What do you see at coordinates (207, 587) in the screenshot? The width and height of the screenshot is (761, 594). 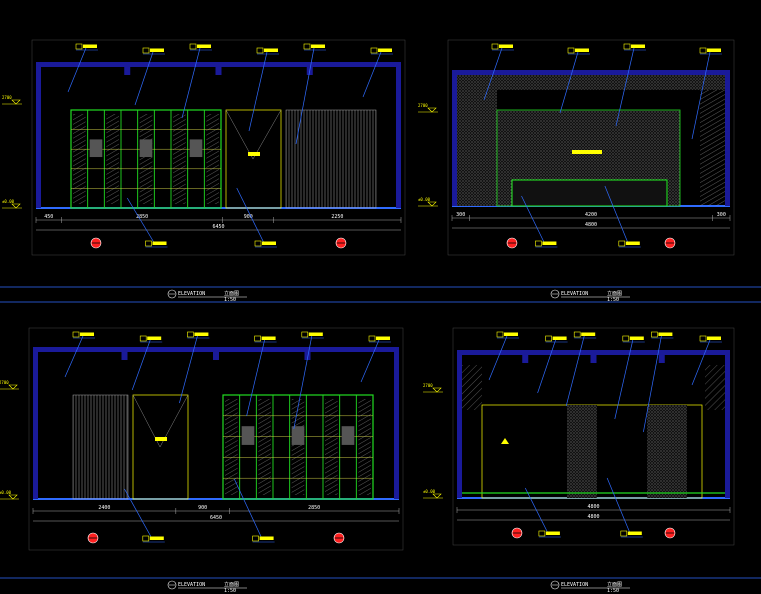 I see `title-block-3: ELEVATION 立面图1:50` at bounding box center [207, 587].